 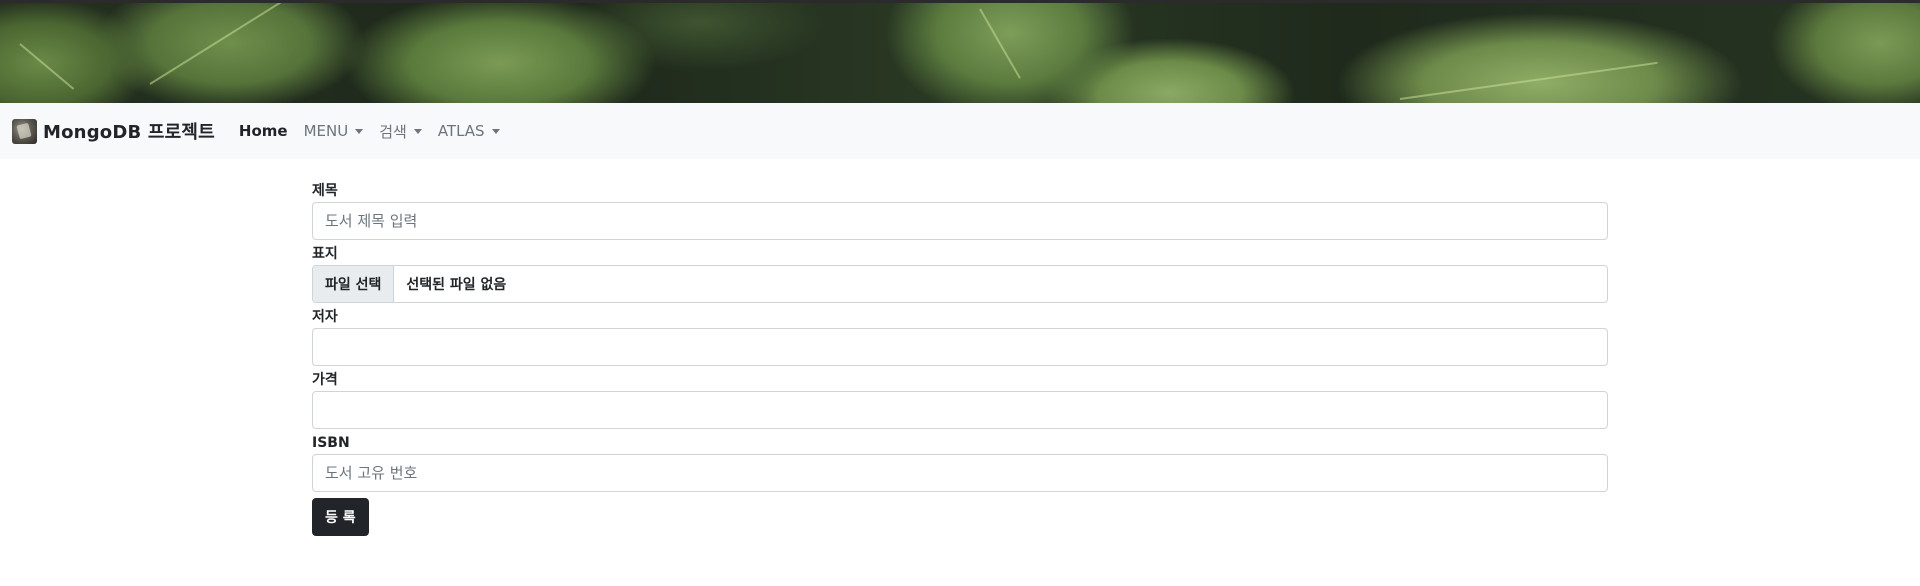 I want to click on brand-name: MongoDB 프로젝트, so click(x=129, y=132).